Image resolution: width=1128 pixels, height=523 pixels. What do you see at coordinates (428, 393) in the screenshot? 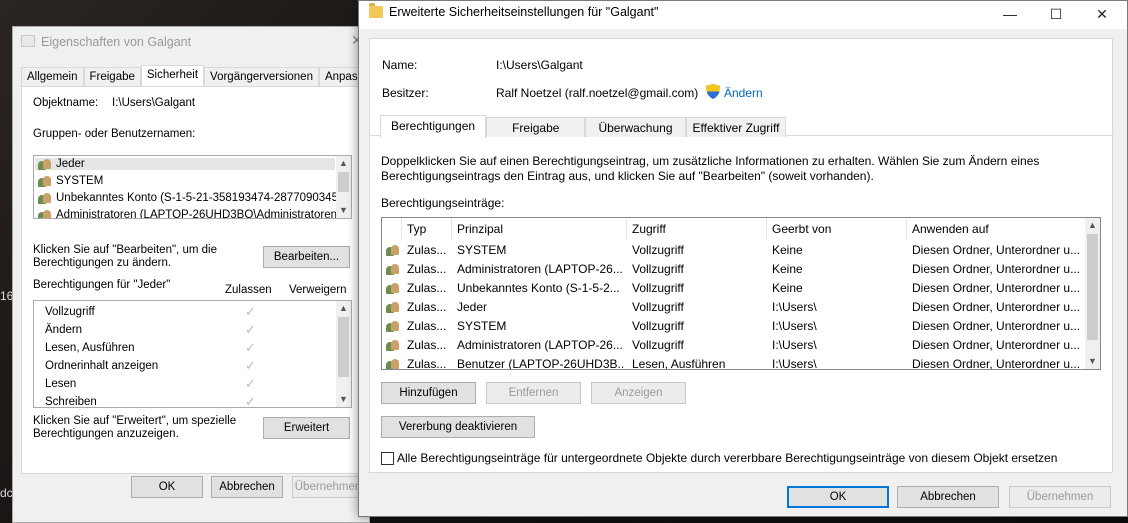
I see `add-button: Hinzufügen` at bounding box center [428, 393].